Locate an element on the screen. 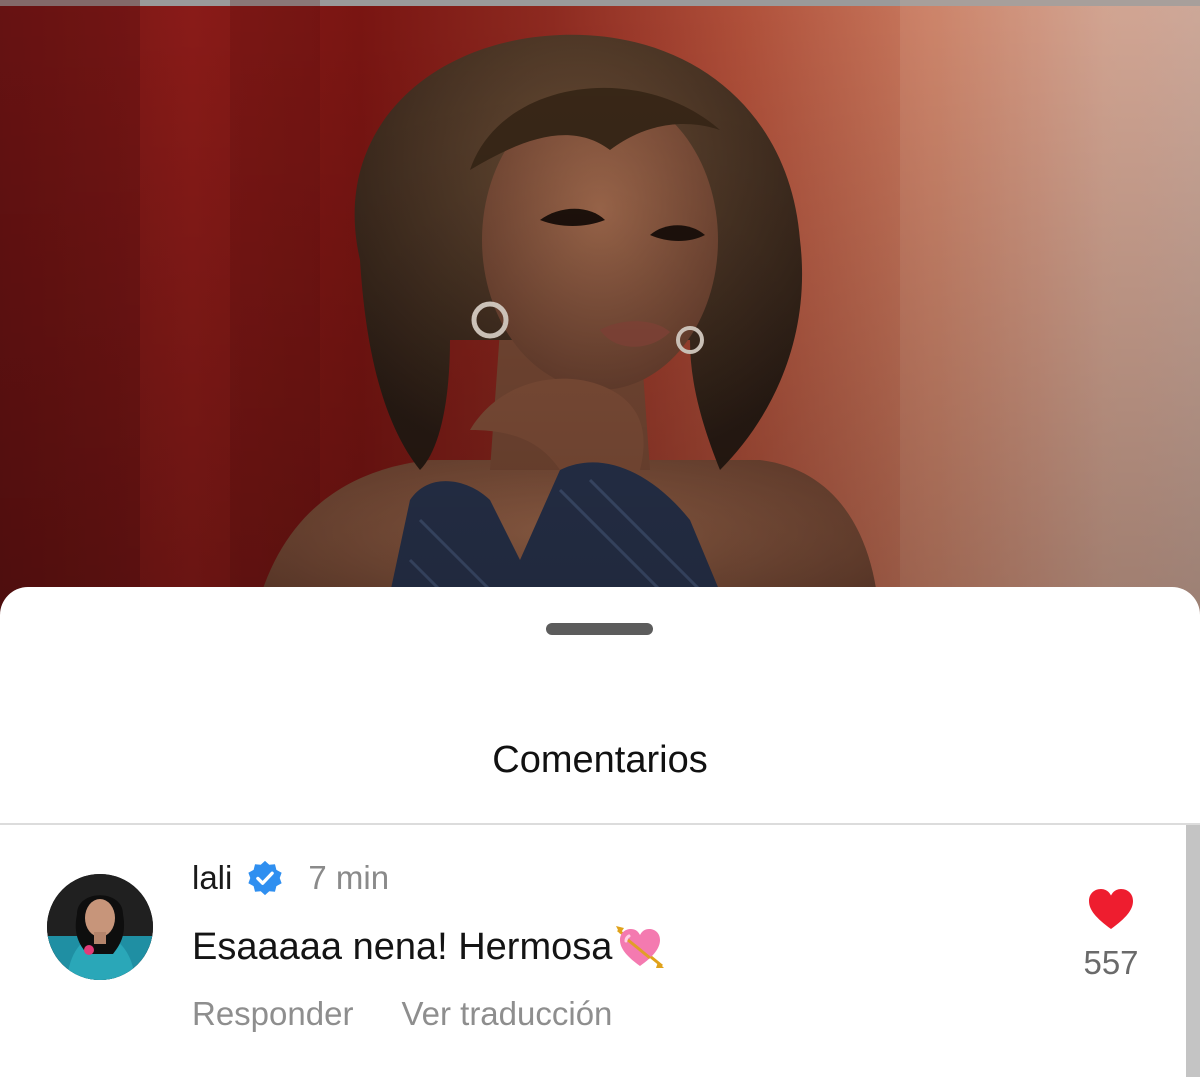 The height and width of the screenshot is (1077, 1200). verified-badge-icon is located at coordinates (265, 878).